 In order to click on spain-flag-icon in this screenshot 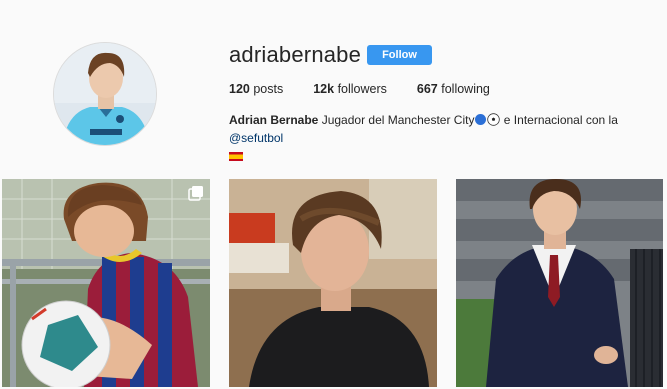, I will do `click(236, 156)`.